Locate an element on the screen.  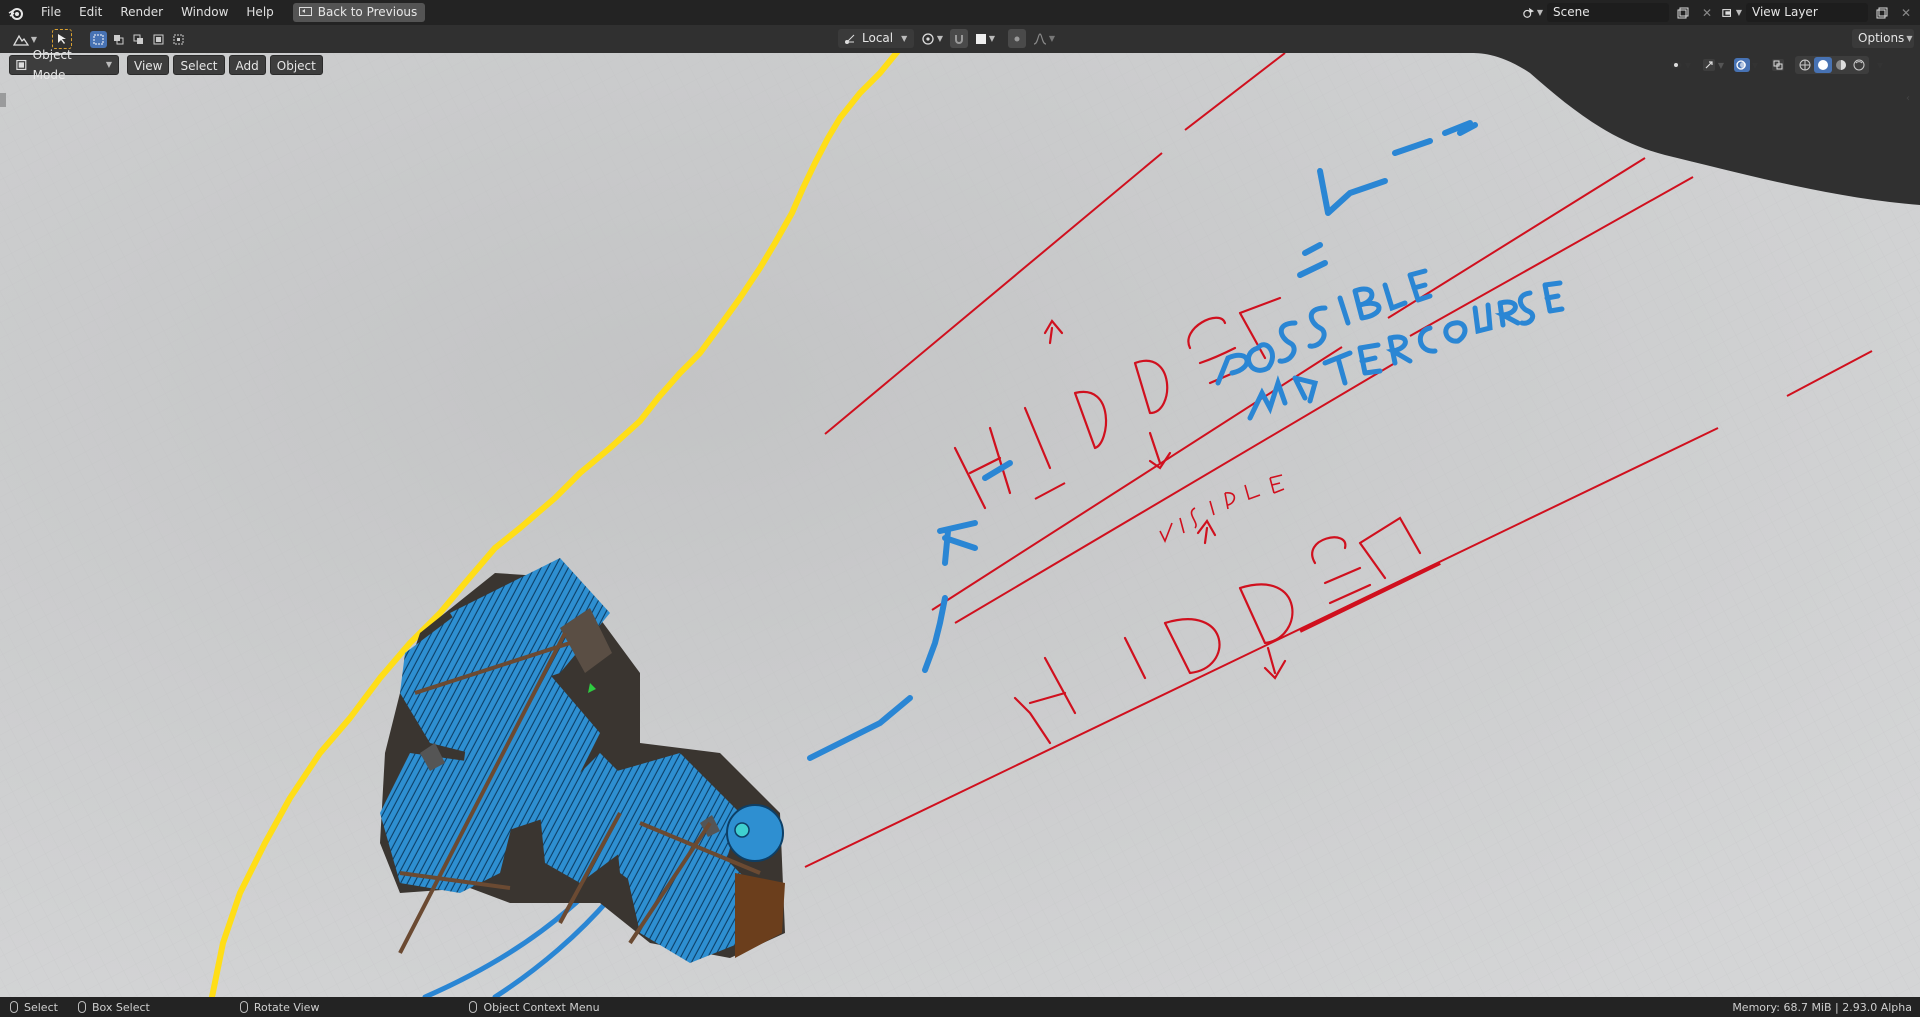
solid-shading-icon is located at coordinates (1823, 65).